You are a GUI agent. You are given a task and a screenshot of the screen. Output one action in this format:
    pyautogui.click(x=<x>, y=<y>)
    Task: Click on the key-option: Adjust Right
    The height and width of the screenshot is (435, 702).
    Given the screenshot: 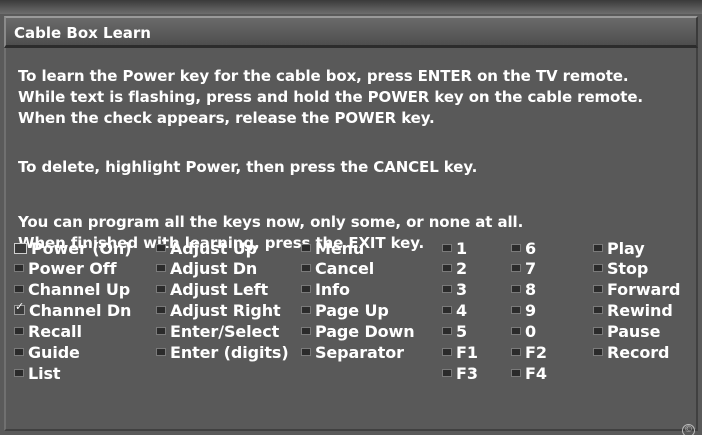 What is the action you would take?
    pyautogui.click(x=218, y=310)
    